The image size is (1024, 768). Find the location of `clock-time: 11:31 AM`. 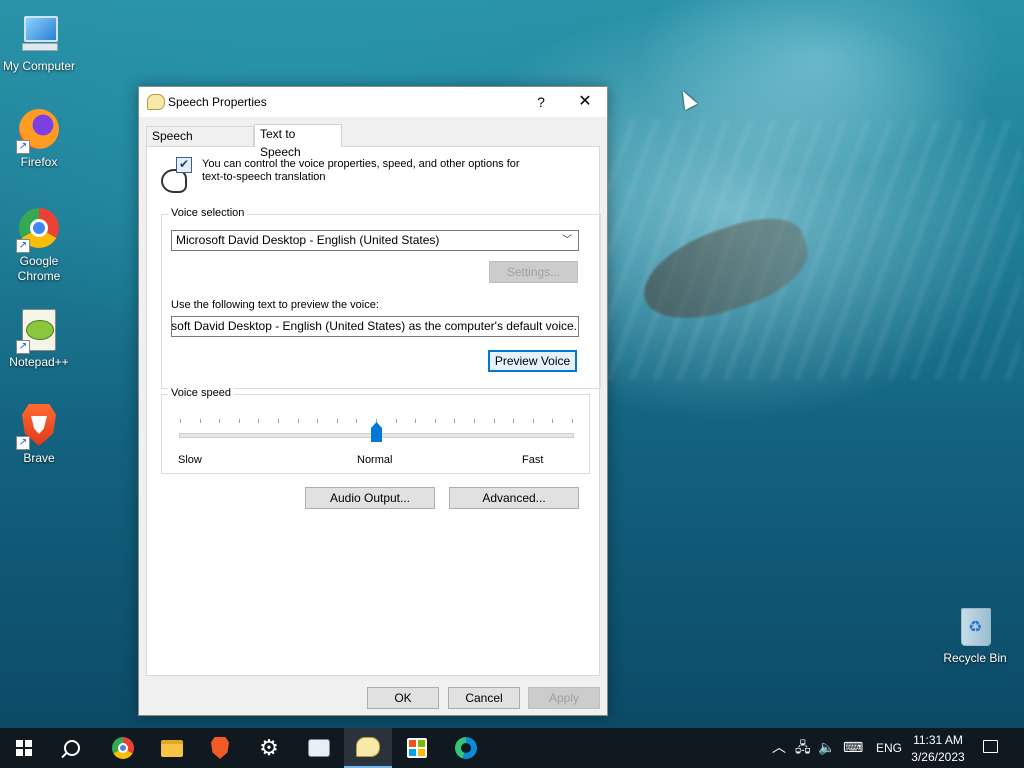

clock-time: 11:31 AM is located at coordinates (938, 740).